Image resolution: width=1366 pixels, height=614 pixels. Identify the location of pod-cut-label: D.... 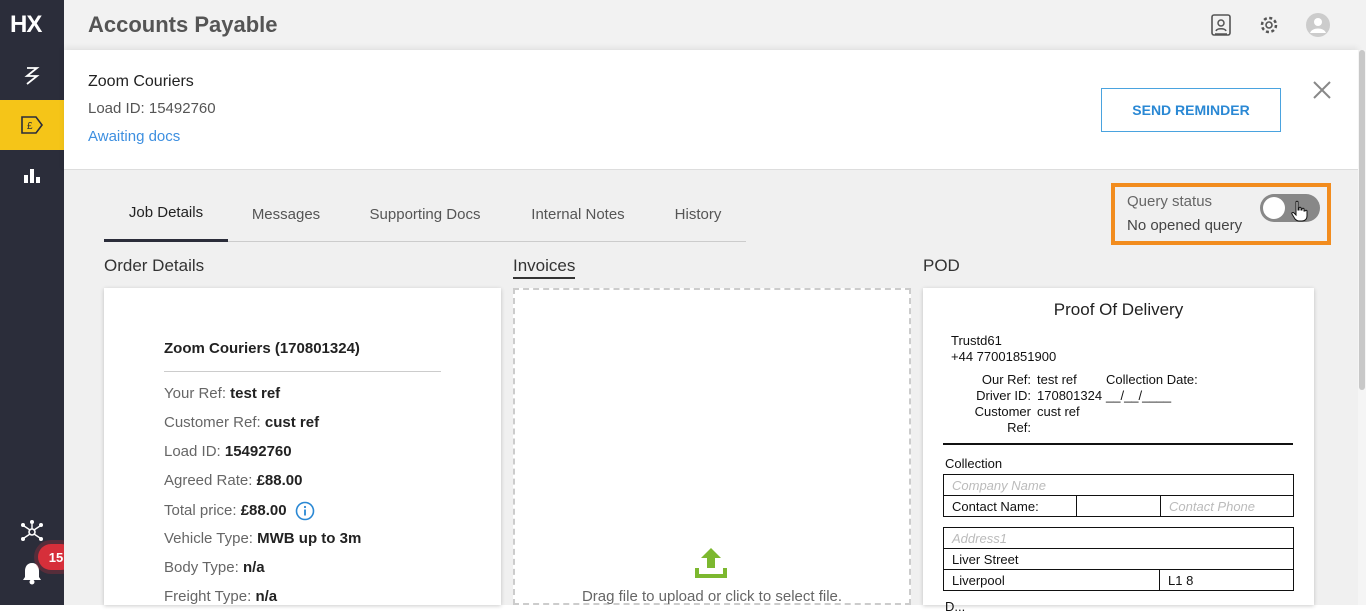
(955, 606).